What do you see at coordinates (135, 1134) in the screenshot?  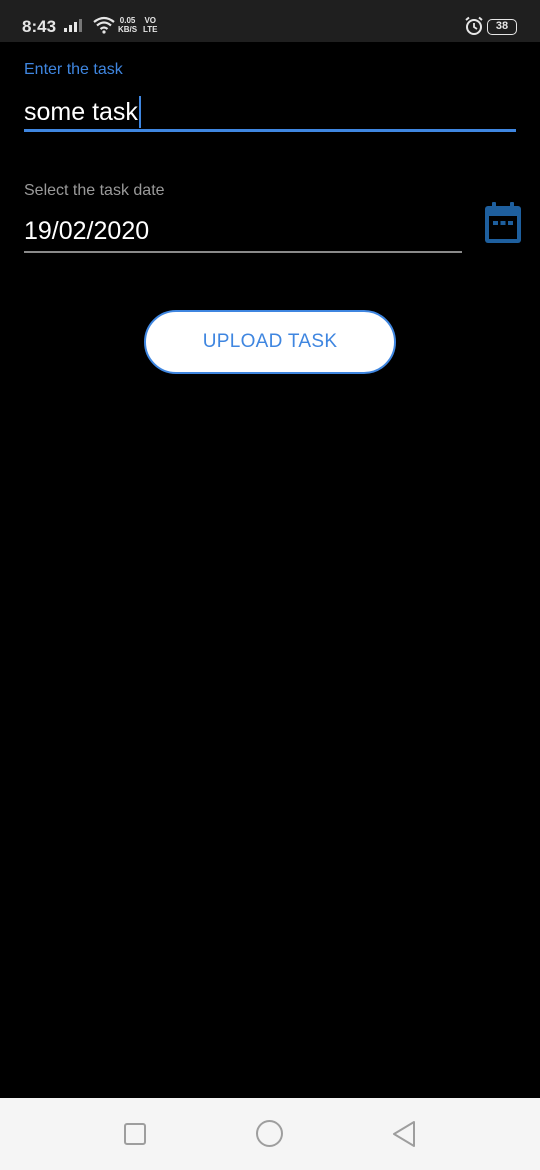 I see `recent-apps-icon` at bounding box center [135, 1134].